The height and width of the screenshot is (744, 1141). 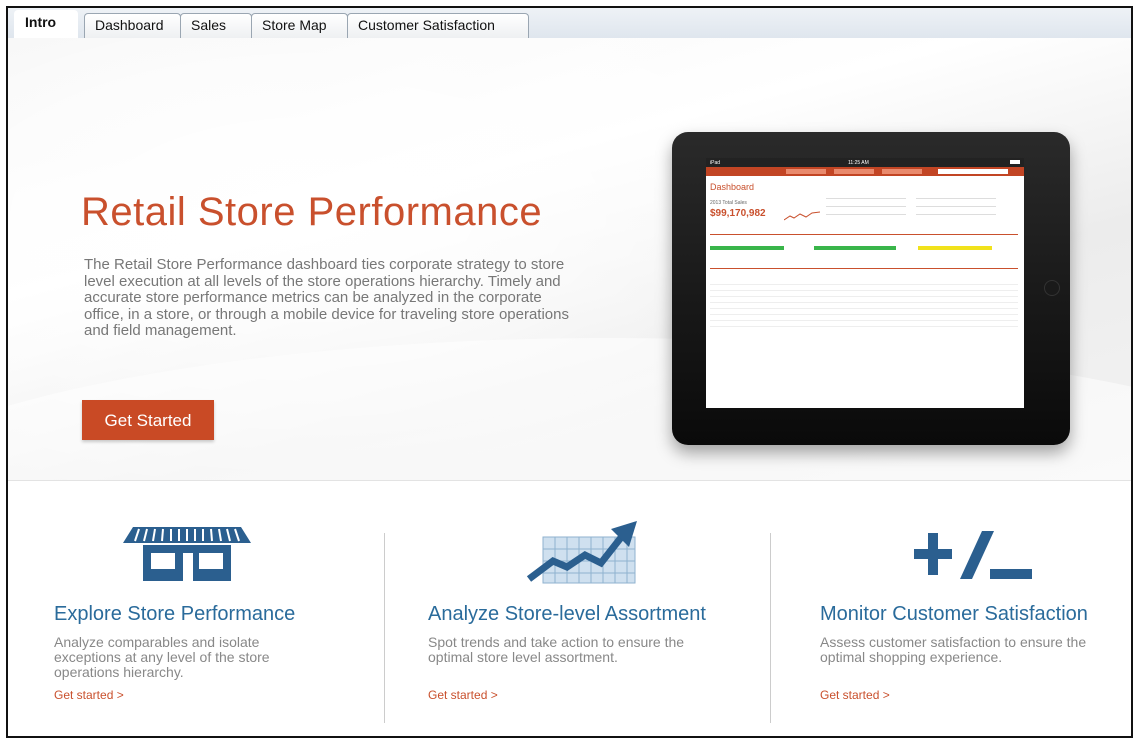 I want to click on feature-link-assortment: Get started >, so click(x=463, y=695).